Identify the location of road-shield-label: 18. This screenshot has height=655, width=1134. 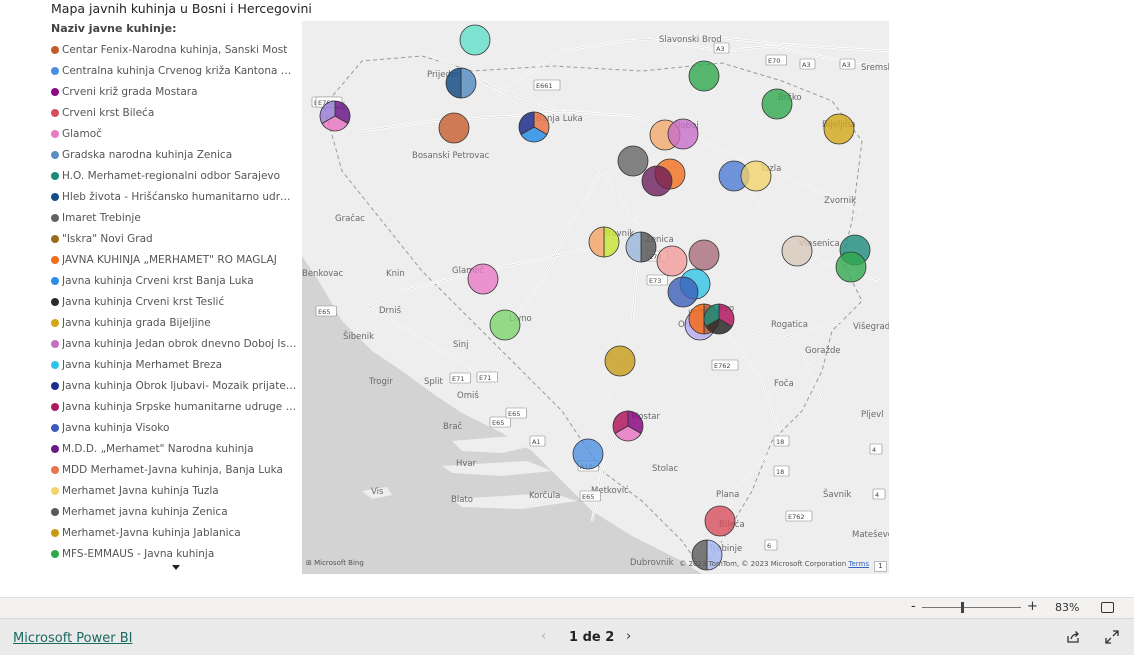
(780, 472).